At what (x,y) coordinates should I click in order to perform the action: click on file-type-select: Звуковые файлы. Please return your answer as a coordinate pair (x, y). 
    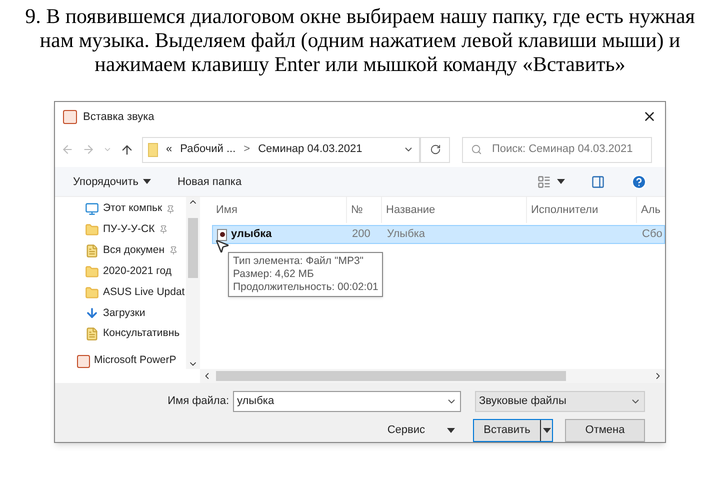
    Looking at the image, I should click on (560, 401).